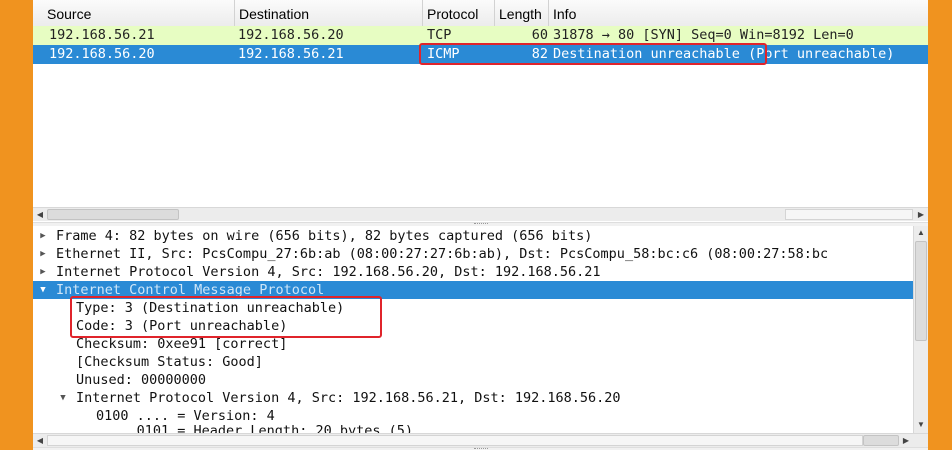 Image resolution: width=952 pixels, height=450 pixels. What do you see at coordinates (473, 326) in the screenshot?
I see `tree-item-icmp-code: Code: 3 (Port unreachable)` at bounding box center [473, 326].